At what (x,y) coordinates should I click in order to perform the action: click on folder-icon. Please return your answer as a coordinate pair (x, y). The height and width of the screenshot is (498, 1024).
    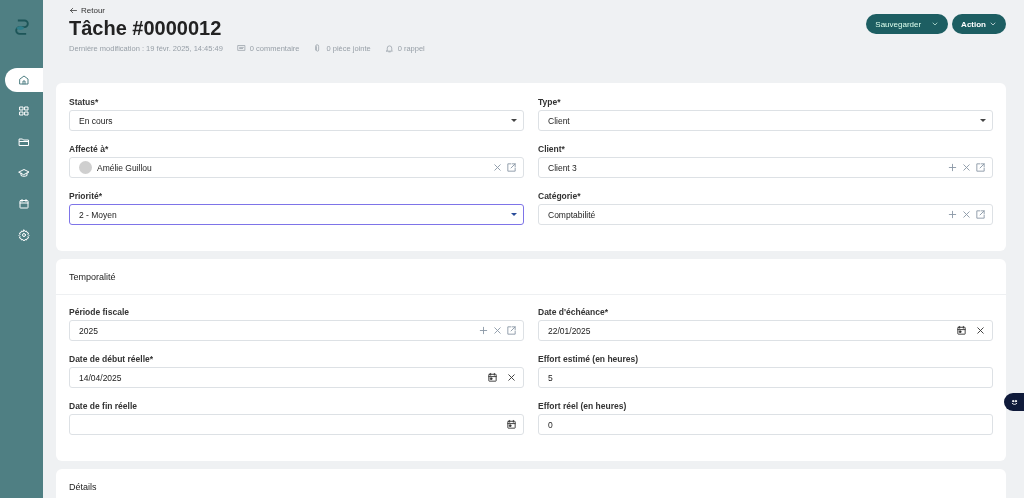
    Looking at the image, I should click on (24, 142).